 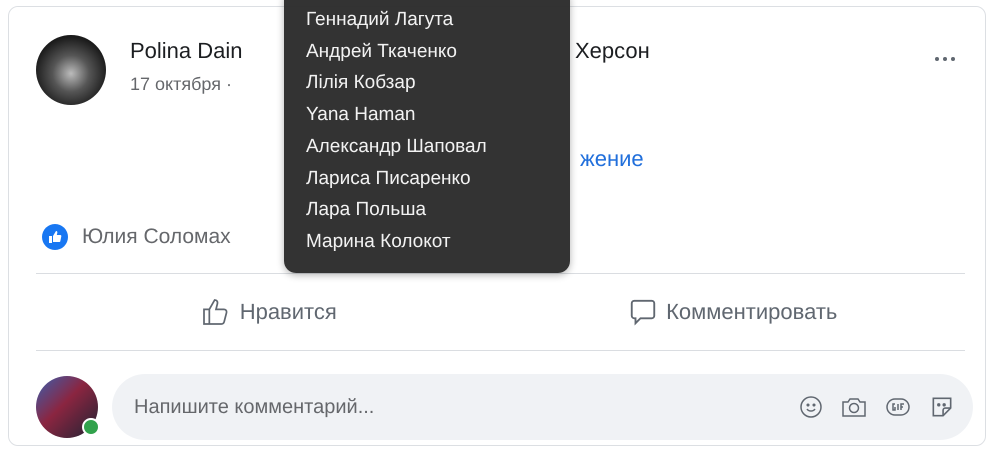 What do you see at coordinates (367, 210) in the screenshot?
I see `reactor-name: Лара Польша` at bounding box center [367, 210].